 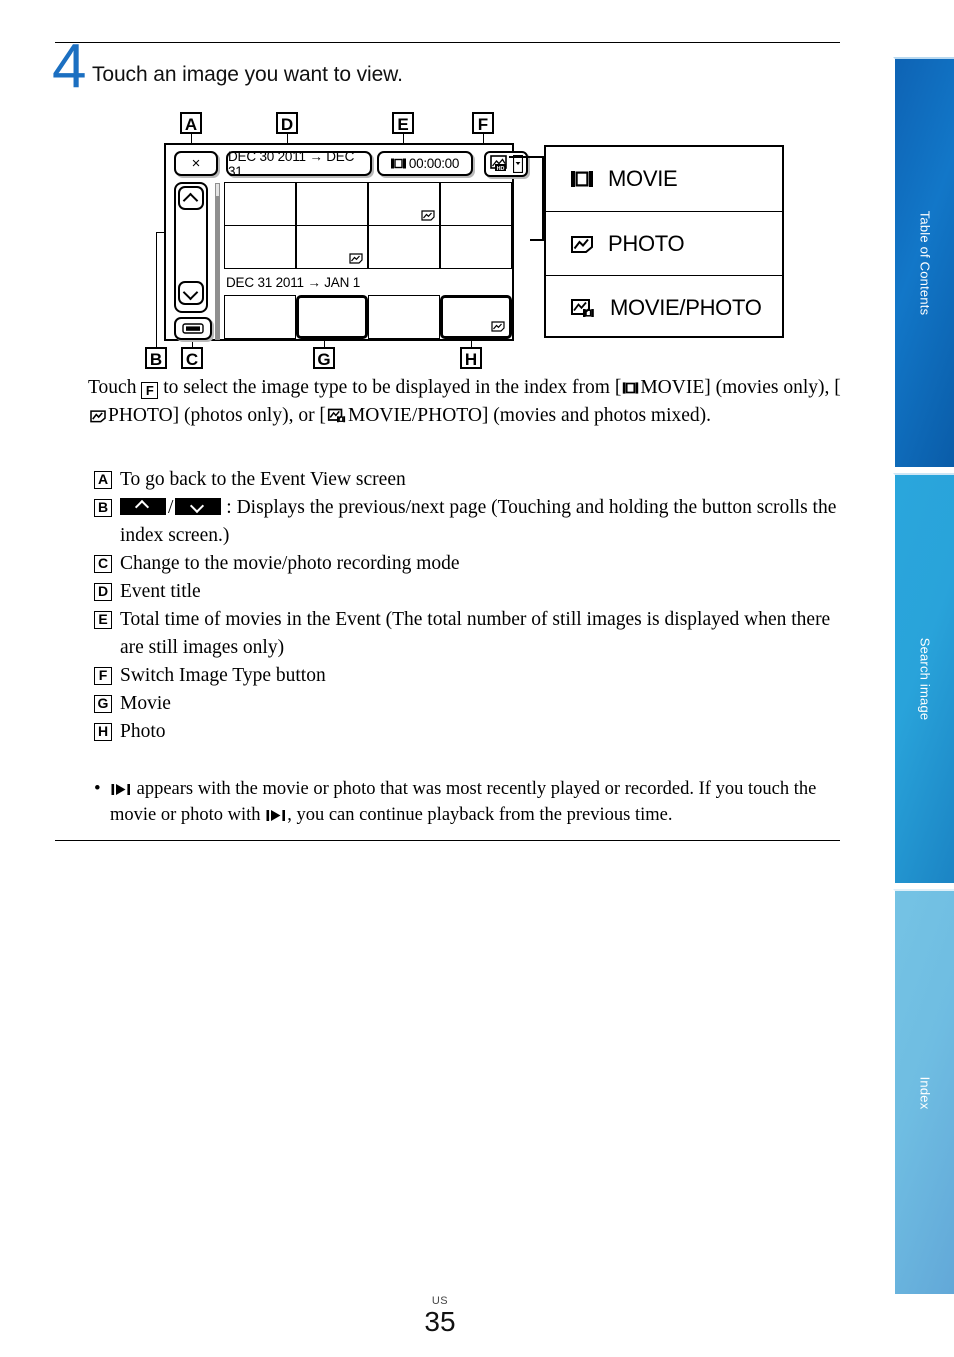 I want to click on next-page-button, so click(x=191, y=293).